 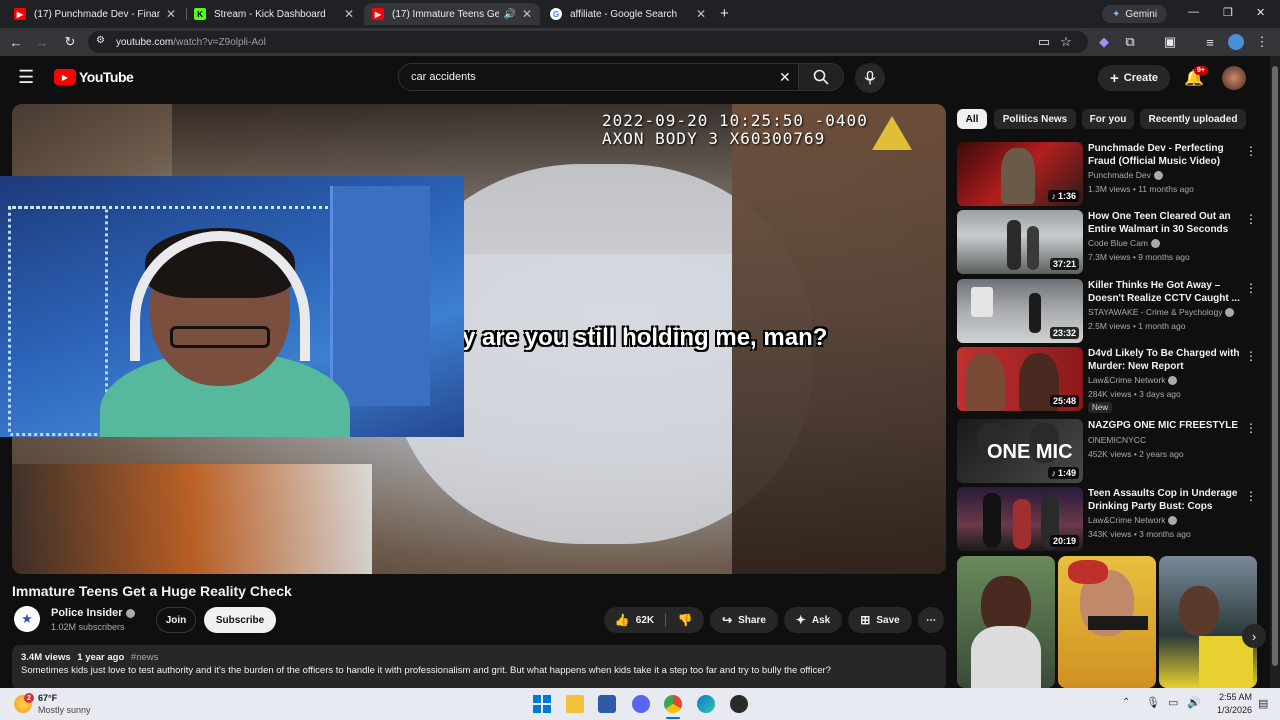 I want to click on chip-politics-news: Politics News, so click(x=1035, y=119).